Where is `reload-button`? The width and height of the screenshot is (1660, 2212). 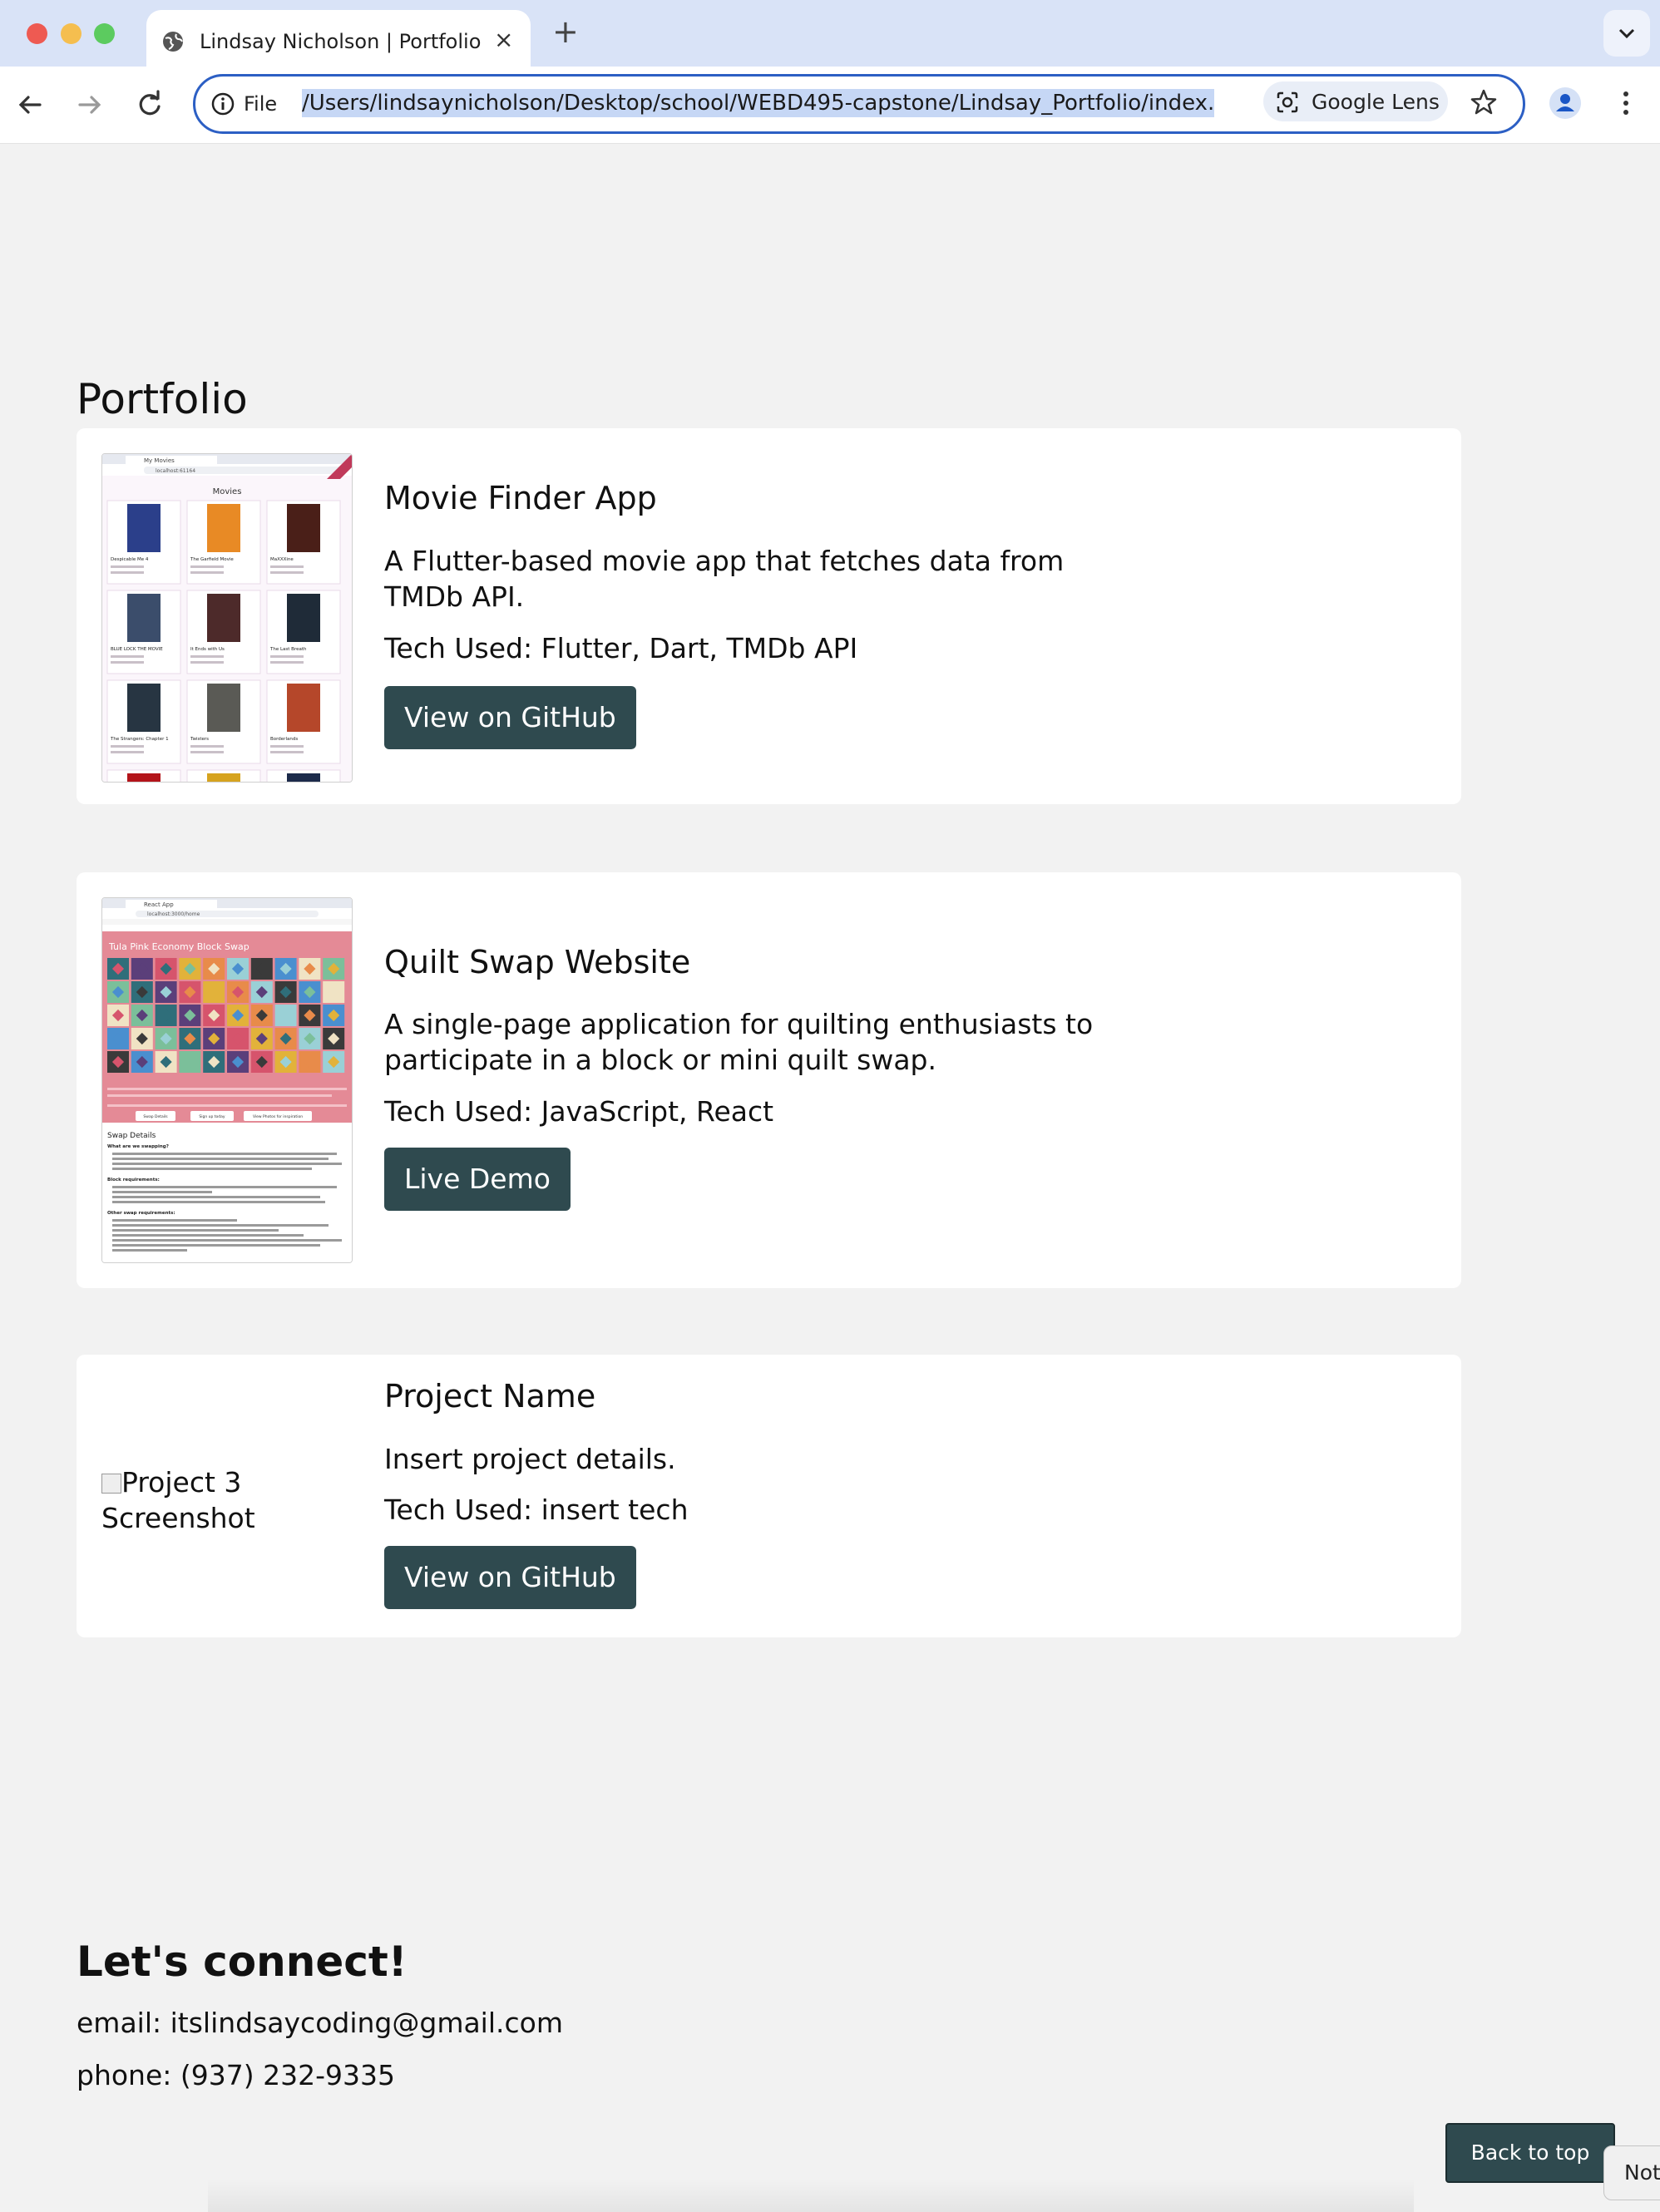
reload-button is located at coordinates (150, 104).